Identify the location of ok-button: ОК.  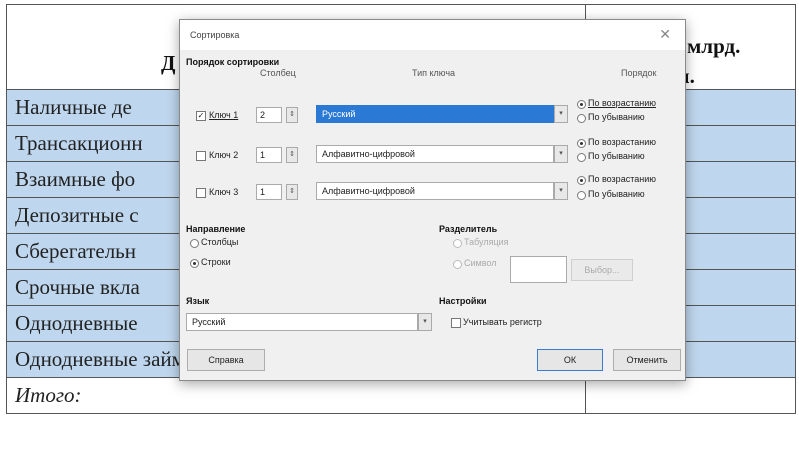
(570, 360).